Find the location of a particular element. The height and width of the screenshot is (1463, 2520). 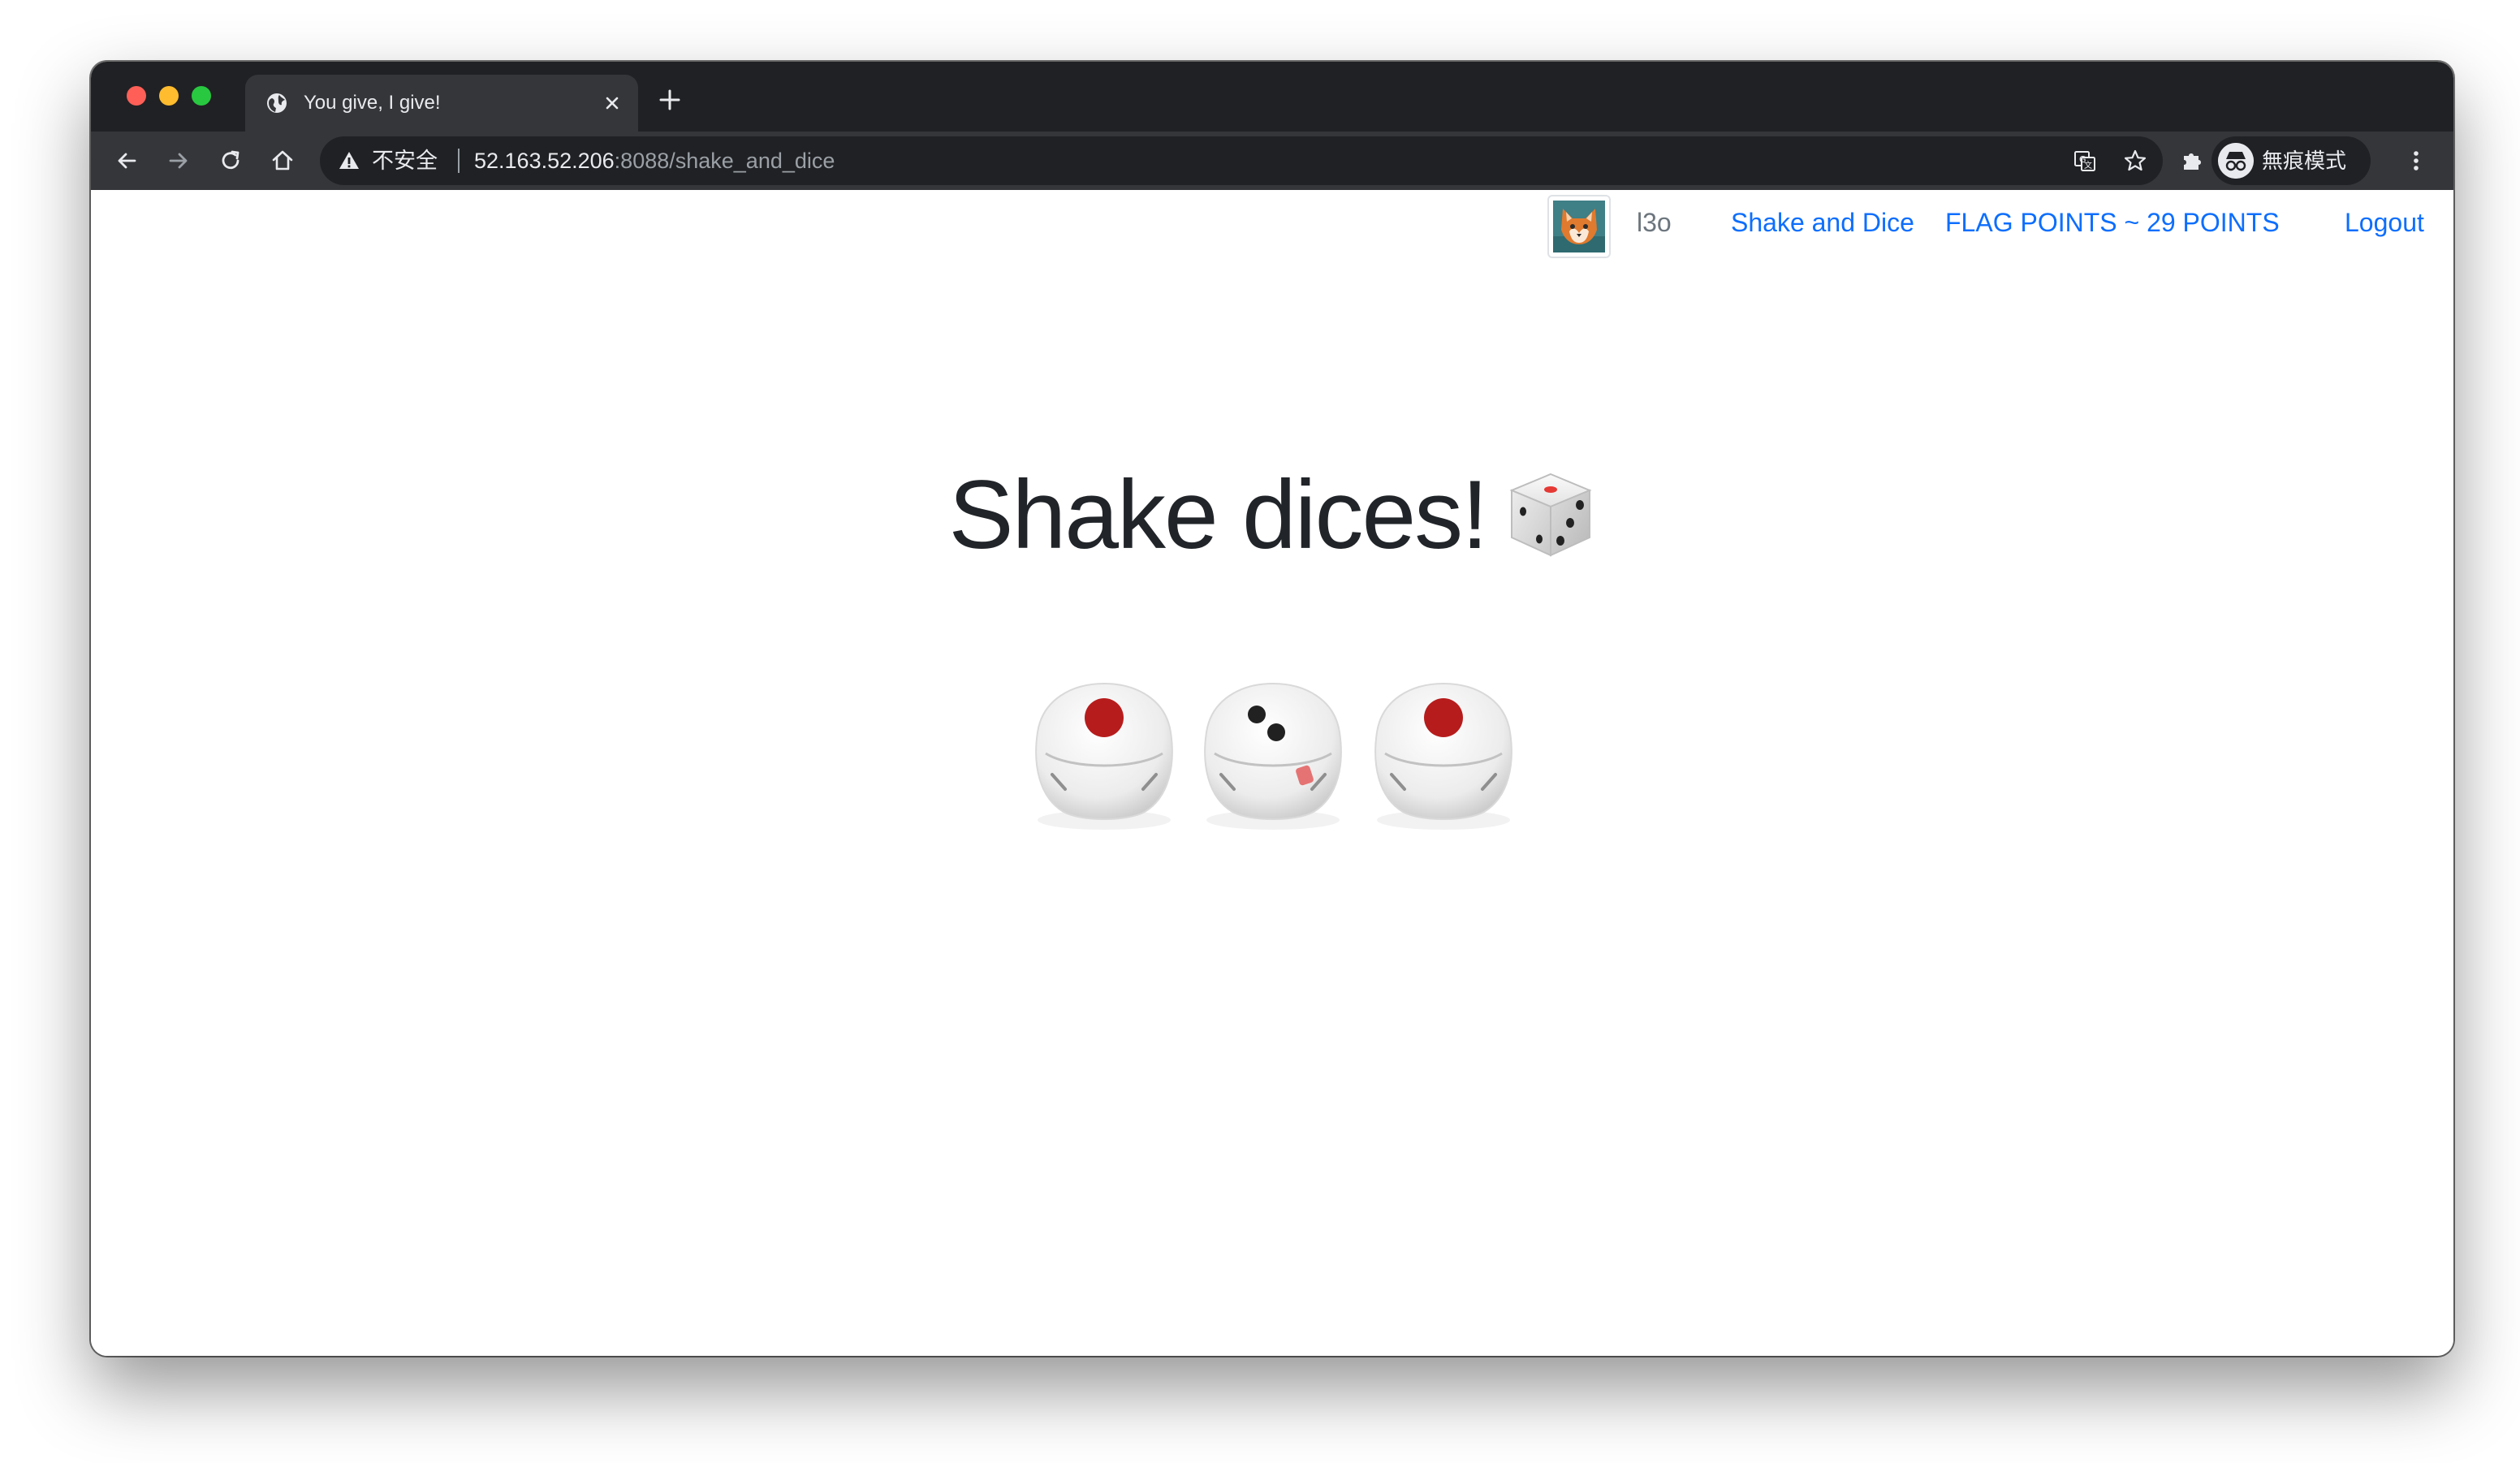

close-window-button is located at coordinates (137, 96).